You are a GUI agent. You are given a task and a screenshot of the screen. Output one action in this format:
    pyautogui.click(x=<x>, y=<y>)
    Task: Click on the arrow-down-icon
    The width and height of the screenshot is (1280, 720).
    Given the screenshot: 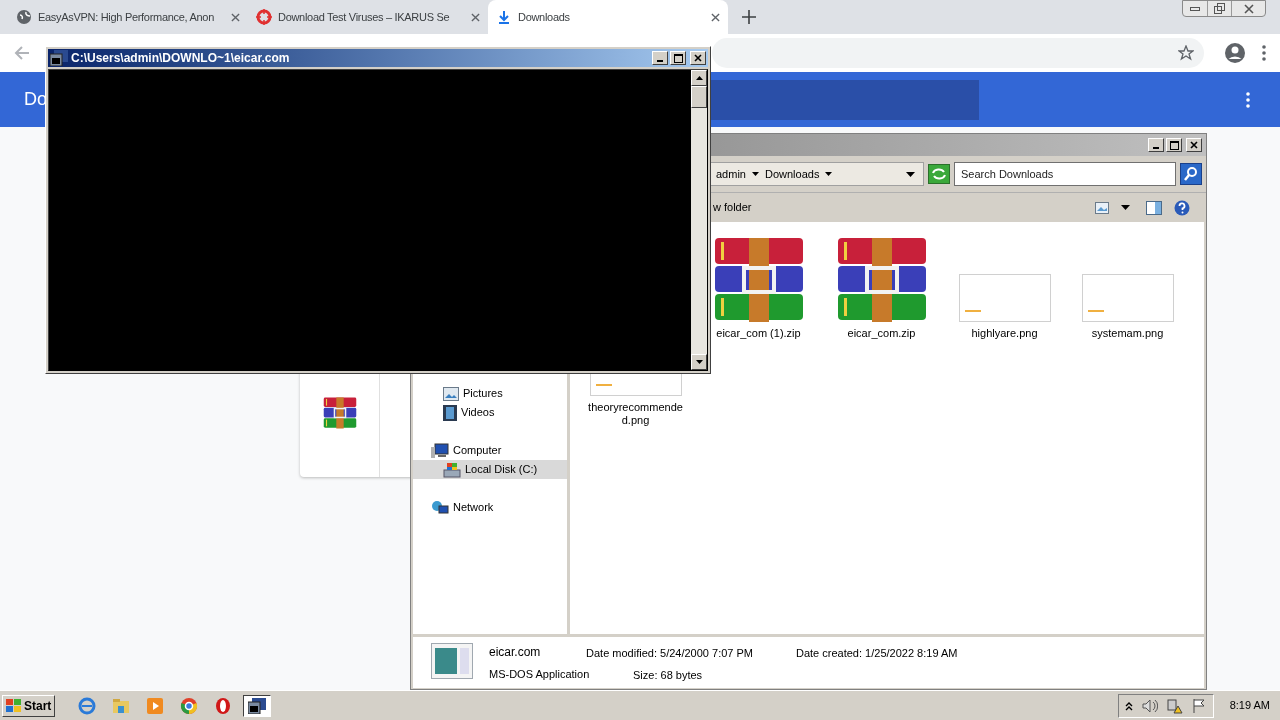 What is the action you would take?
    pyautogui.click(x=699, y=362)
    